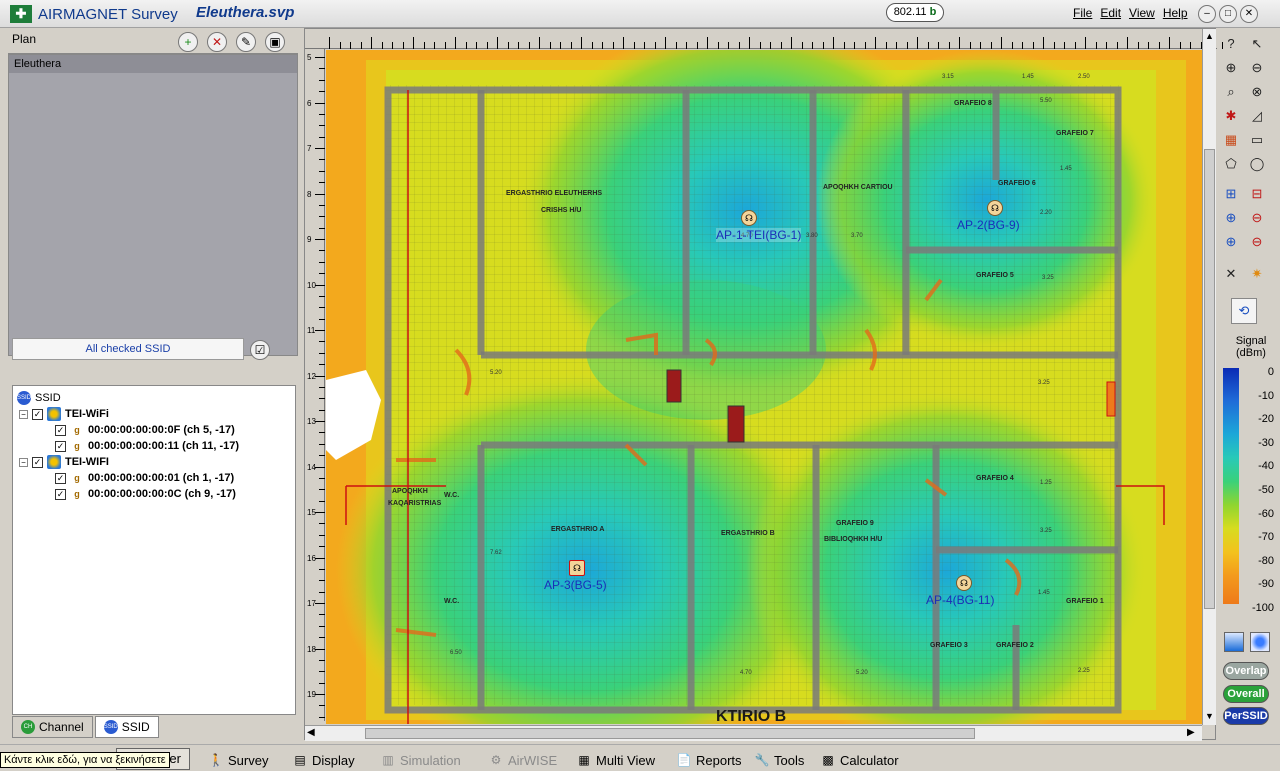 The width and height of the screenshot is (1280, 771). What do you see at coordinates (1207, 14) in the screenshot?
I see `minimize-icon: –` at bounding box center [1207, 14].